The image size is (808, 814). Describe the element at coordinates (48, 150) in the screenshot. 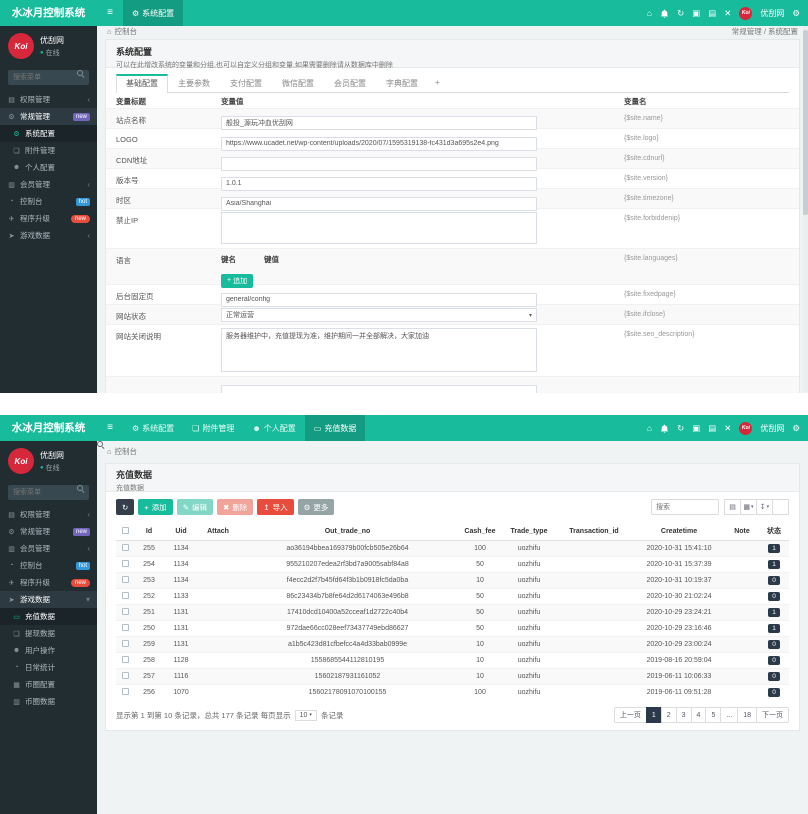

I see `sidebar-item-attachments: ❏ 附件管理` at that location.